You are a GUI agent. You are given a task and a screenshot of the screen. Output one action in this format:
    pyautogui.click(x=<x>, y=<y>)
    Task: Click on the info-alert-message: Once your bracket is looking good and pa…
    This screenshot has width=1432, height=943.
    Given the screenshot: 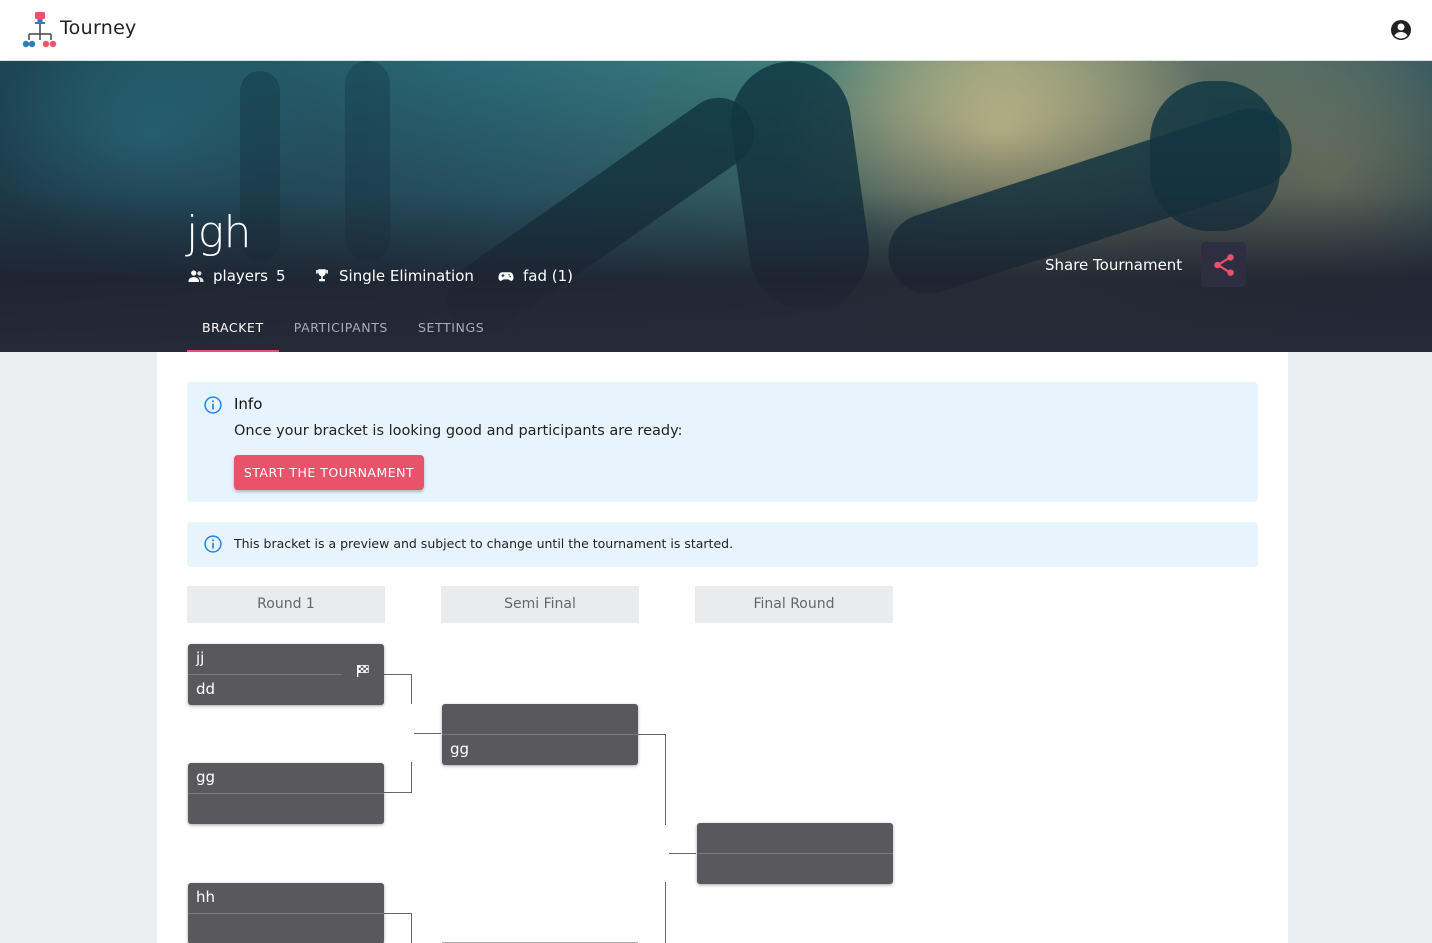 What is the action you would take?
    pyautogui.click(x=458, y=431)
    